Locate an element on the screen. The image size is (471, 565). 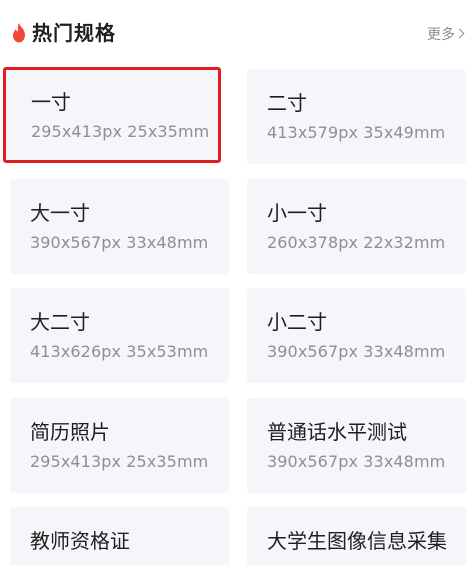
spec-name: 大学生图像信息采集 is located at coordinates (357, 541).